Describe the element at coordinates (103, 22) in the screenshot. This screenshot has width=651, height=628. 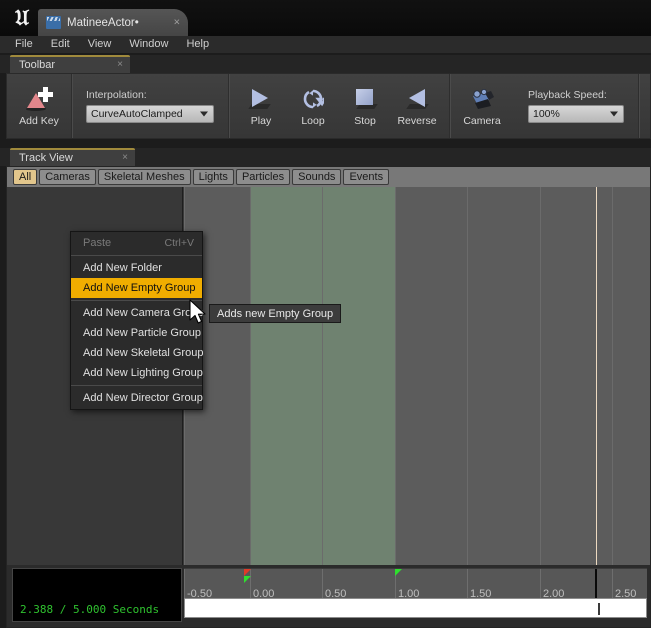
I see `document-tab-label: MatineeActor•` at that location.